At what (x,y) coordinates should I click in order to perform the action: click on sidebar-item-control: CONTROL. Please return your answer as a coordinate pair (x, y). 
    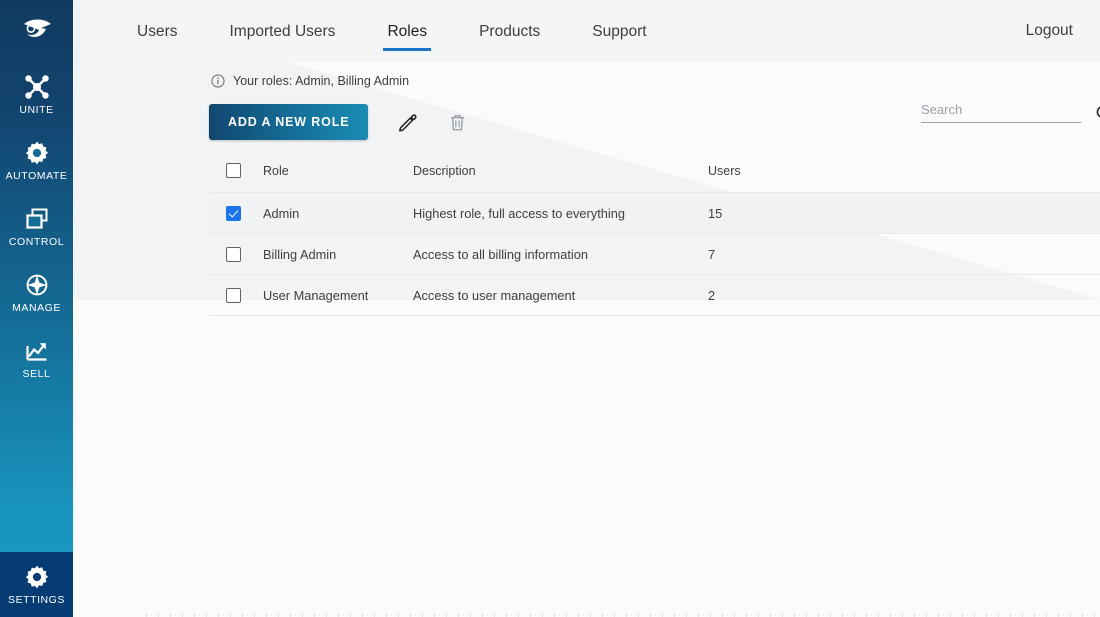
    Looking at the image, I should click on (36, 227).